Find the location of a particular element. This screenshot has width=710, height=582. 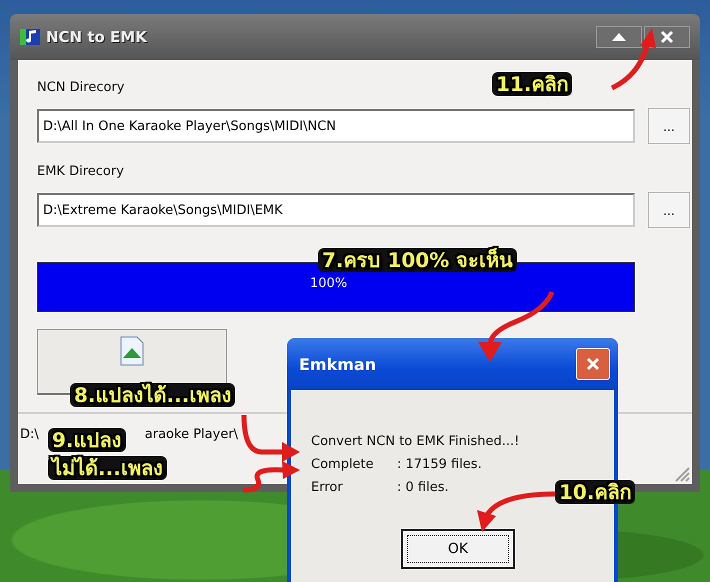

result-value: : 0 files. is located at coordinates (423, 488).